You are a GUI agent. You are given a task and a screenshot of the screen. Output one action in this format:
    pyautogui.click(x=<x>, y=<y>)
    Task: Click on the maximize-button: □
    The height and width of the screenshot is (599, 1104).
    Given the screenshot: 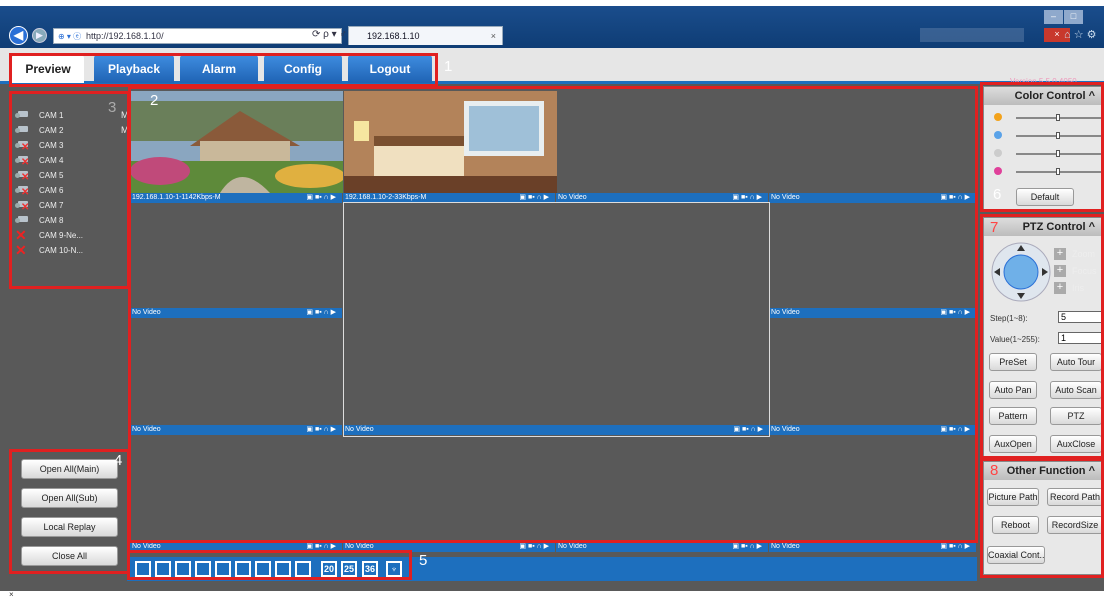 What is the action you would take?
    pyautogui.click(x=1073, y=17)
    